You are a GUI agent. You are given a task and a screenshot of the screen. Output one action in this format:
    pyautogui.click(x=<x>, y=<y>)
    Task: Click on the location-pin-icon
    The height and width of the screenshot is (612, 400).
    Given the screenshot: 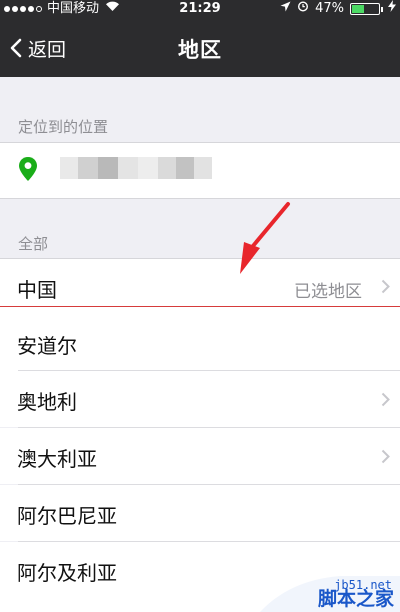 What is the action you would take?
    pyautogui.click(x=28, y=171)
    